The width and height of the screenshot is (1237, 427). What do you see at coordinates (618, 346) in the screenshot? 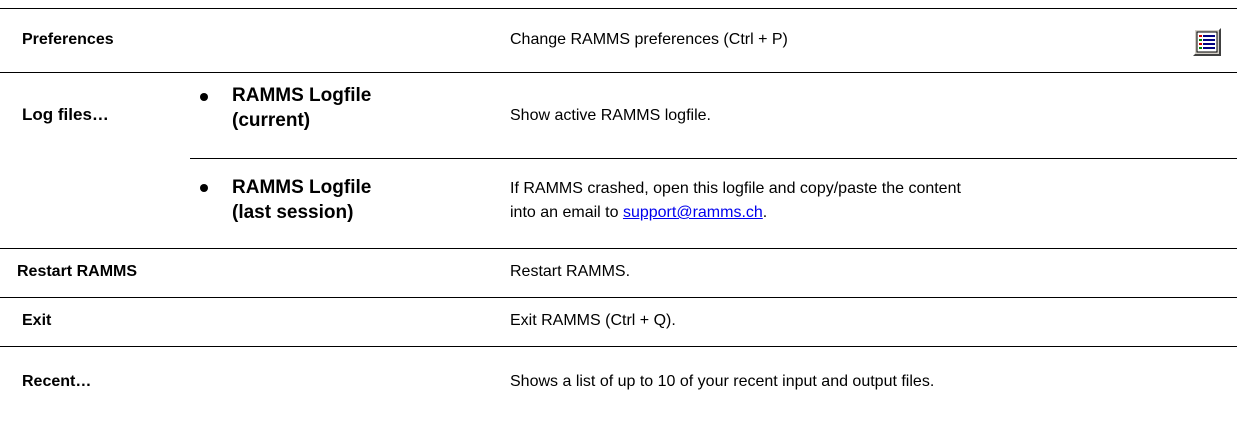
I see `divider-exit` at bounding box center [618, 346].